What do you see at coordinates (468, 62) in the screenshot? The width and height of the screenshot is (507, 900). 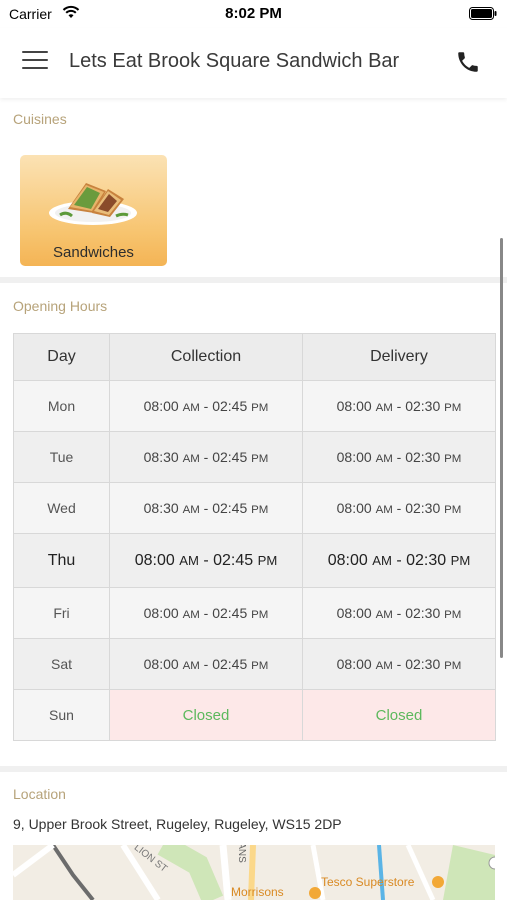 I see `phone-icon` at bounding box center [468, 62].